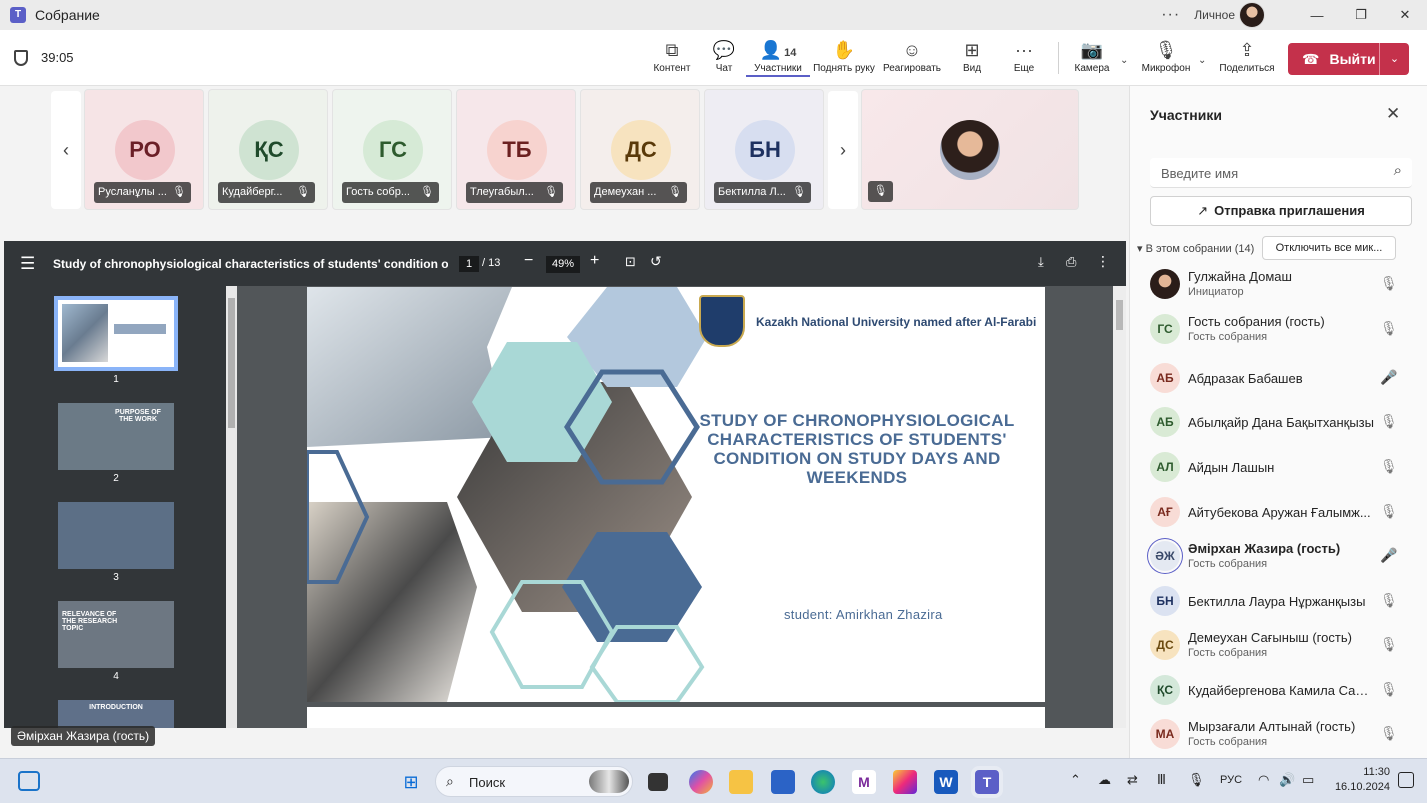  I want to click on camera-button: 📷 Камера, so click(1092, 56).